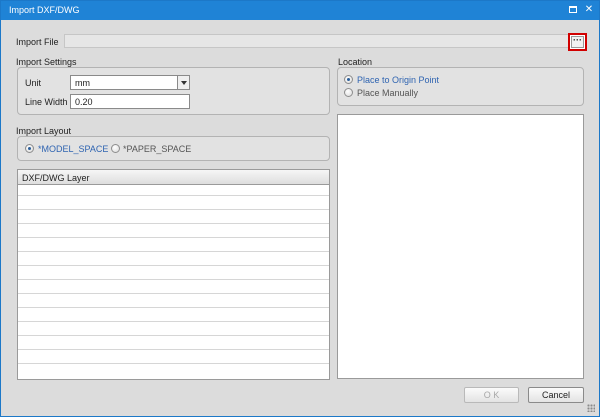 This screenshot has width=600, height=417. What do you see at coordinates (348, 79) in the screenshot?
I see `radio-place-origin` at bounding box center [348, 79].